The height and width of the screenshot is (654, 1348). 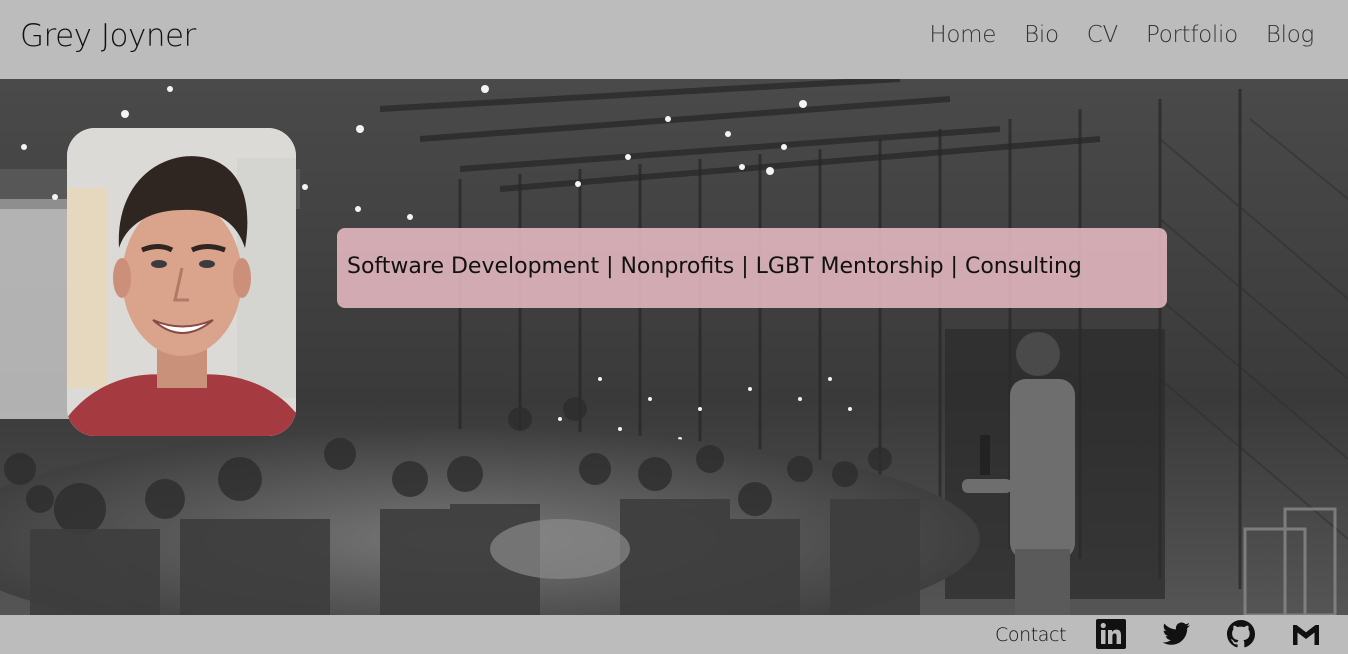 What do you see at coordinates (1241, 634) in the screenshot?
I see `github-icon` at bounding box center [1241, 634].